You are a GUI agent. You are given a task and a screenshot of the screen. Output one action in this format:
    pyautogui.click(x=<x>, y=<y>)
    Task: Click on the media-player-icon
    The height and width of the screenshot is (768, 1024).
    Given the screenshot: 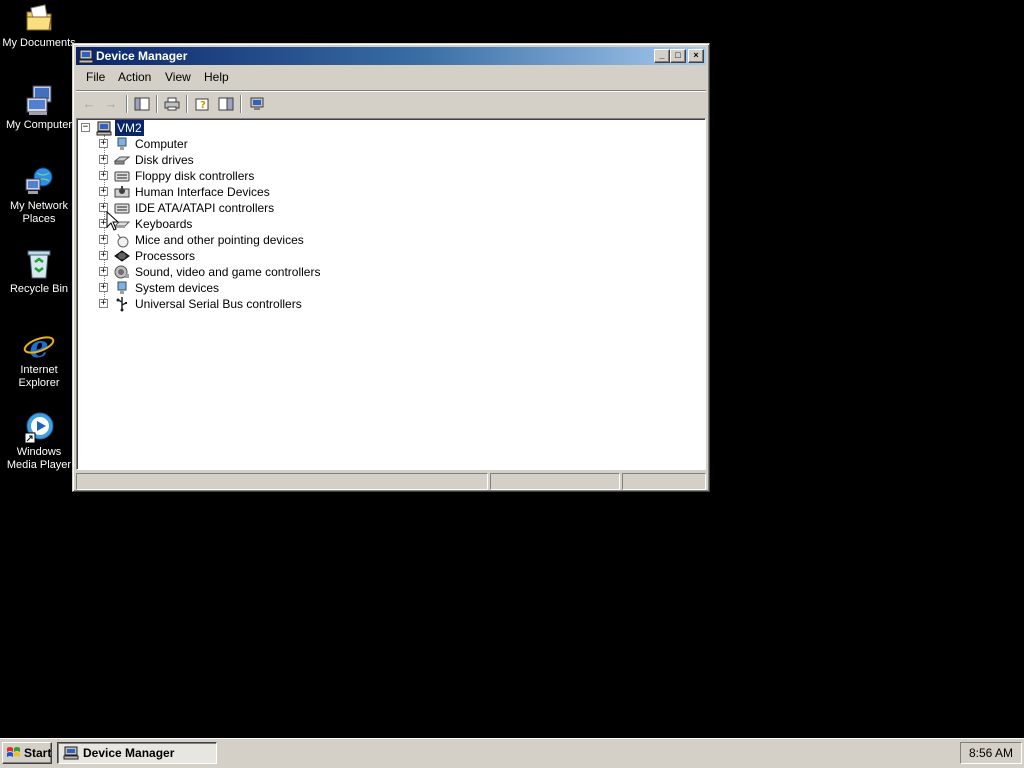 What is the action you would take?
    pyautogui.click(x=39, y=427)
    